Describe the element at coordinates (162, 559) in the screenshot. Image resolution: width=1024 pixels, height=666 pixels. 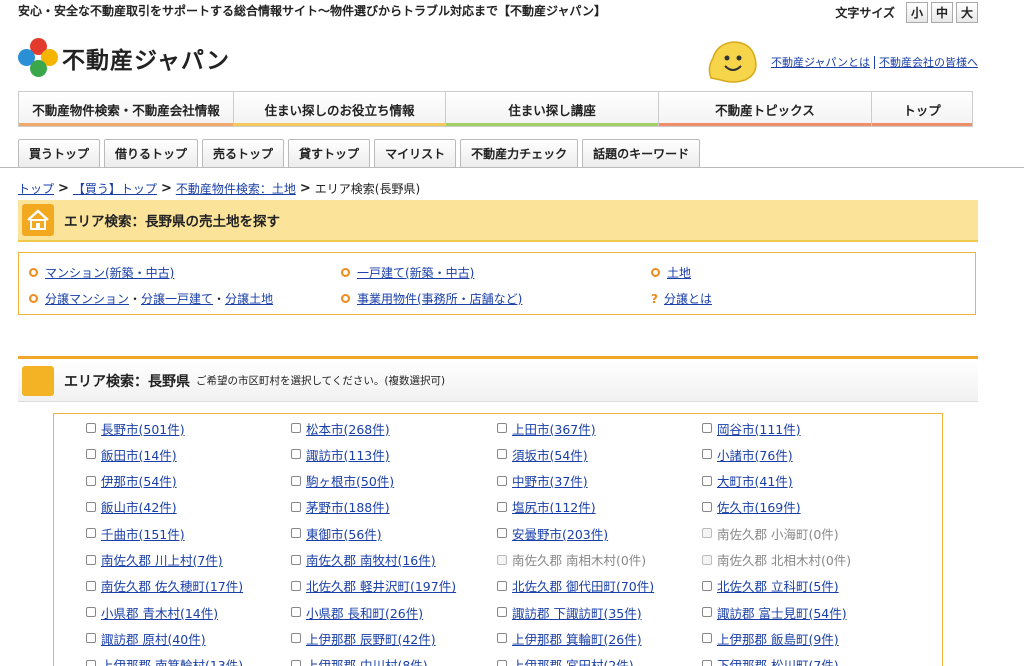
I see `area-label: 南佐久郡 川上村(7件)` at that location.